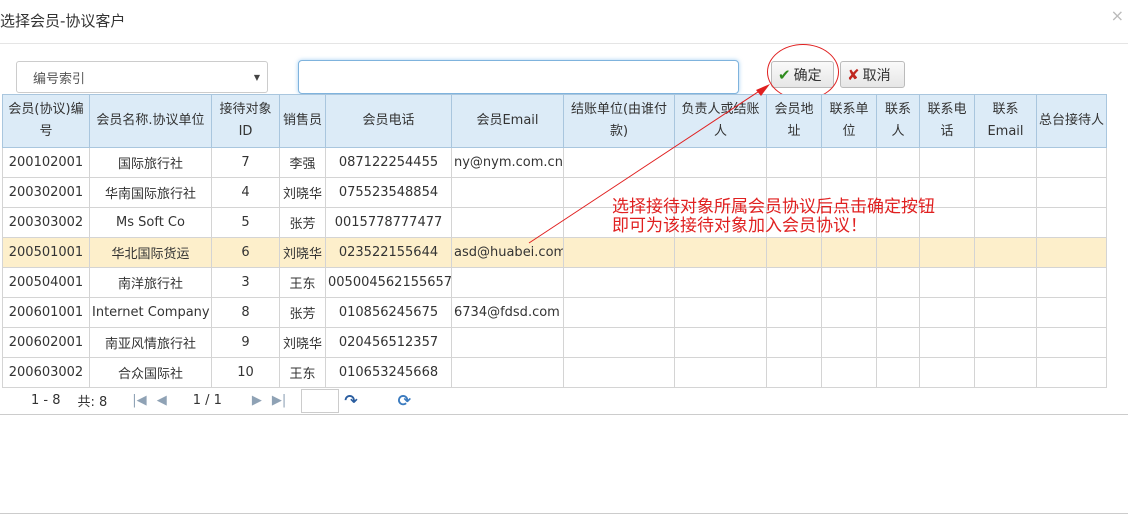  I want to click on annotation-arrow, so click(649, 164).